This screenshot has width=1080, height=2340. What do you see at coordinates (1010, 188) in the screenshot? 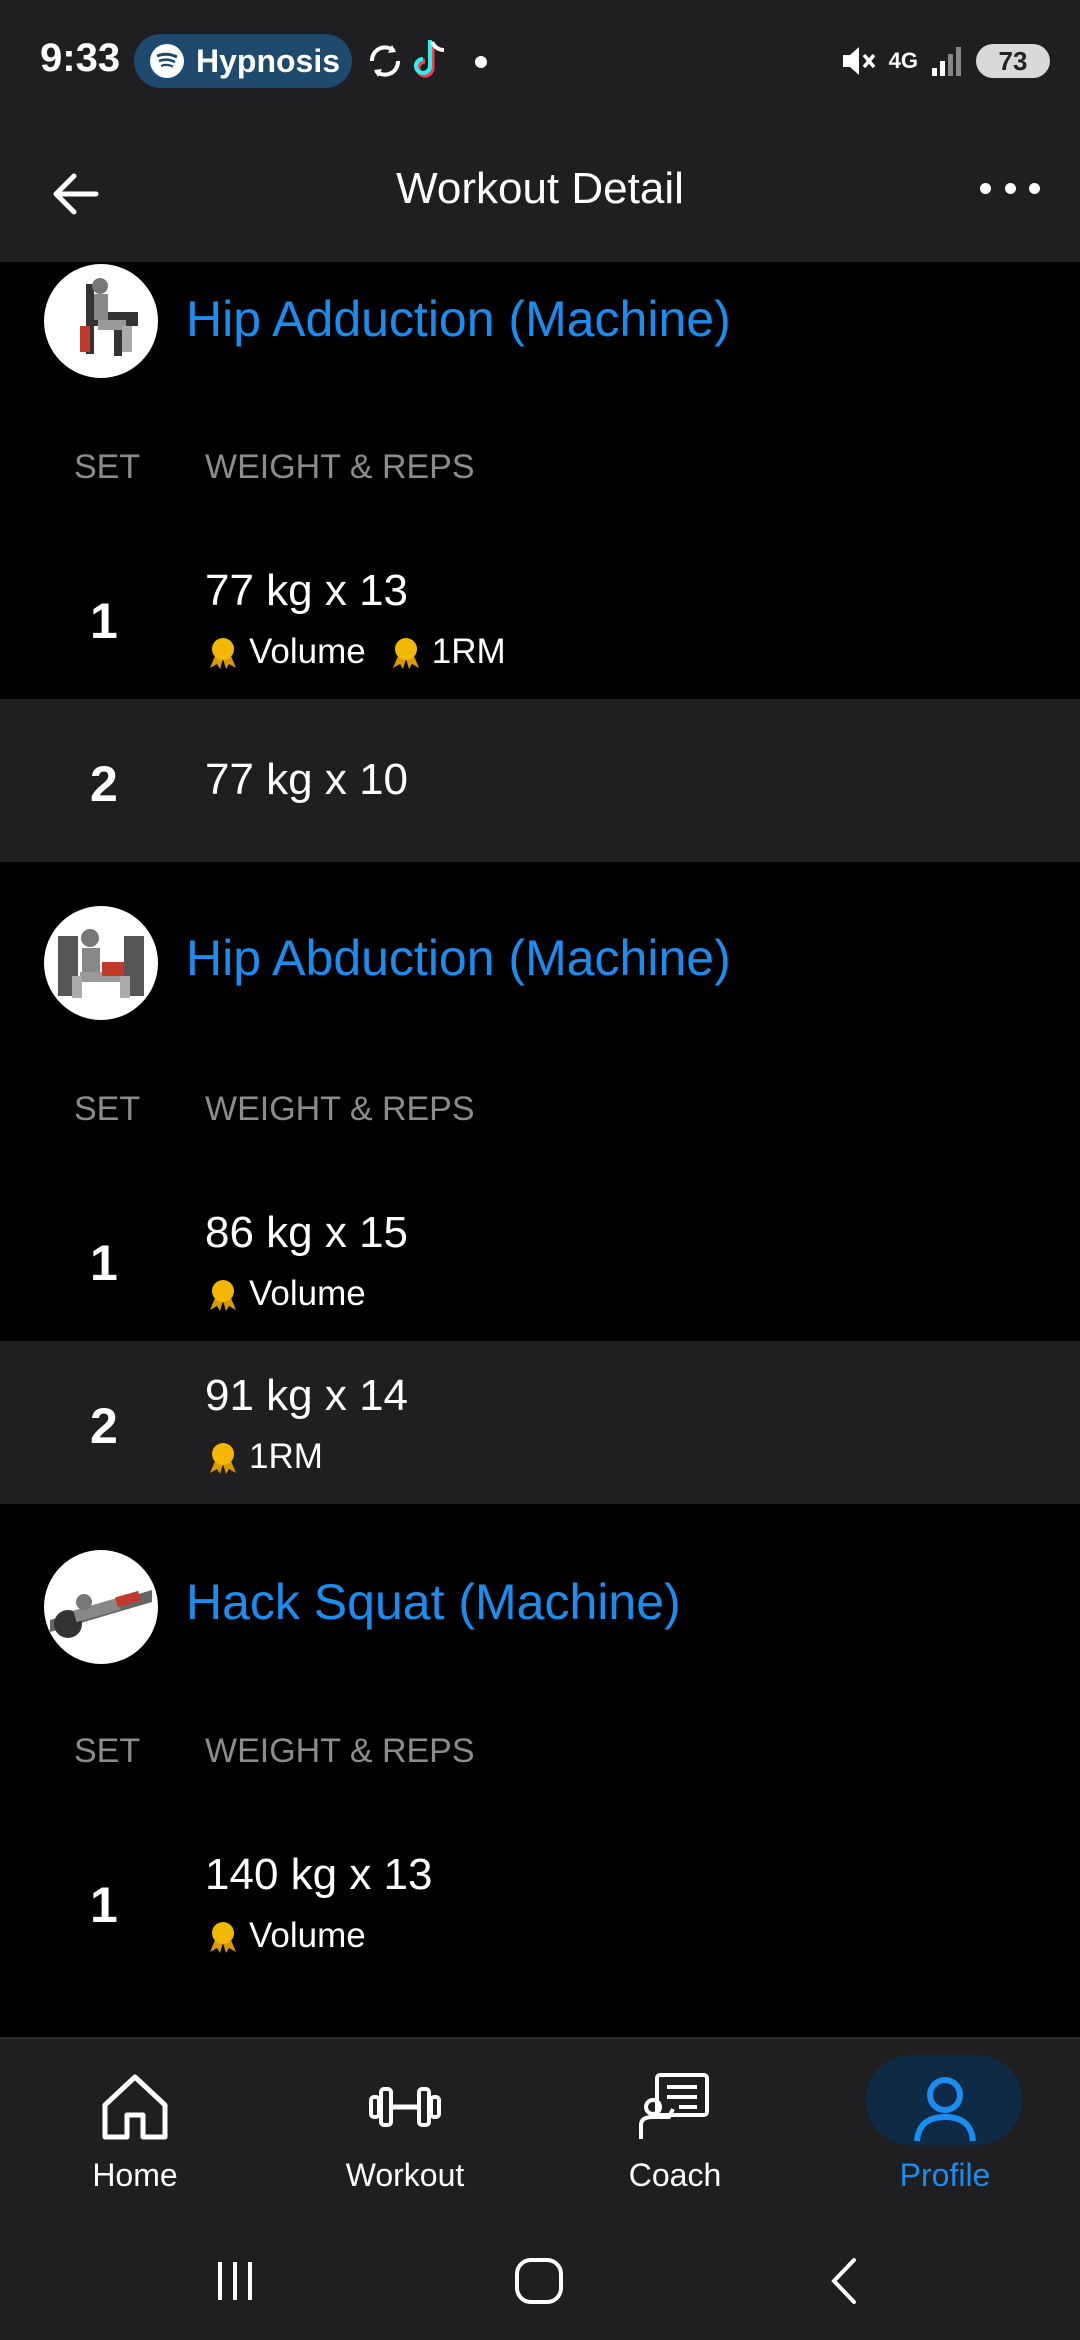
I see `more-options-icon` at bounding box center [1010, 188].